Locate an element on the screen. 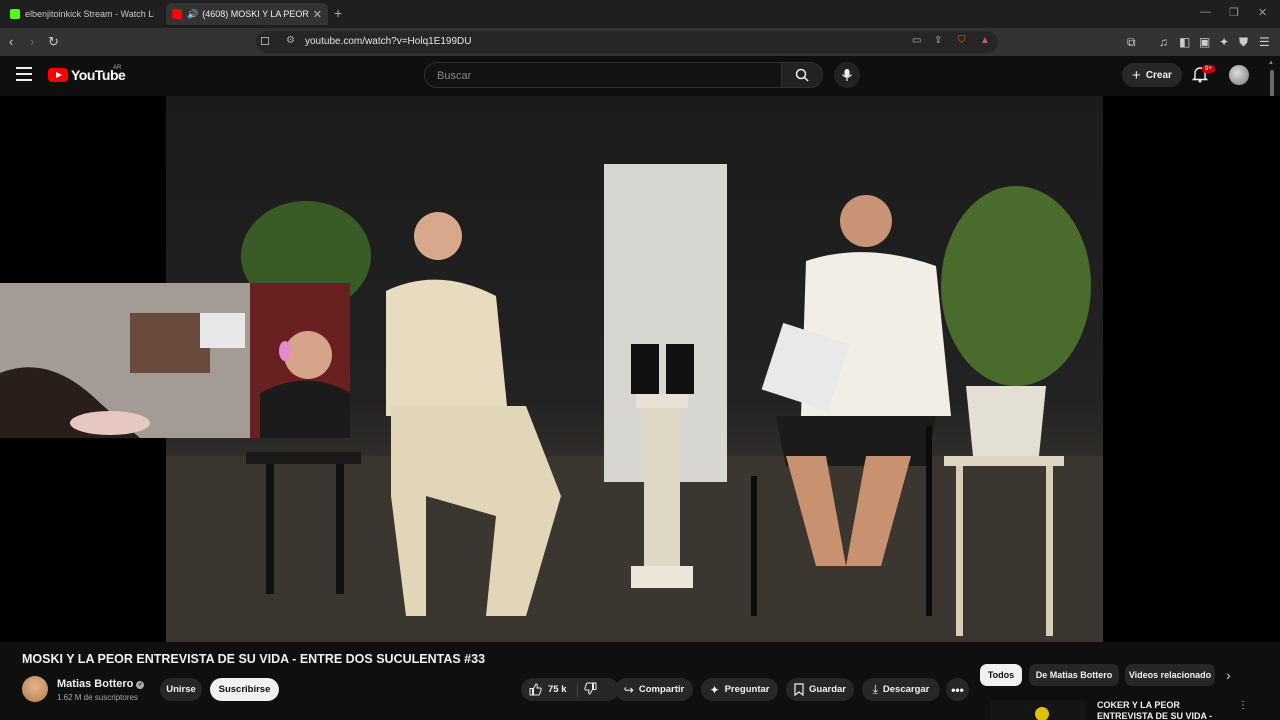 The width and height of the screenshot is (1280, 720). share-page-icon: ⇪ is located at coordinates (938, 40).